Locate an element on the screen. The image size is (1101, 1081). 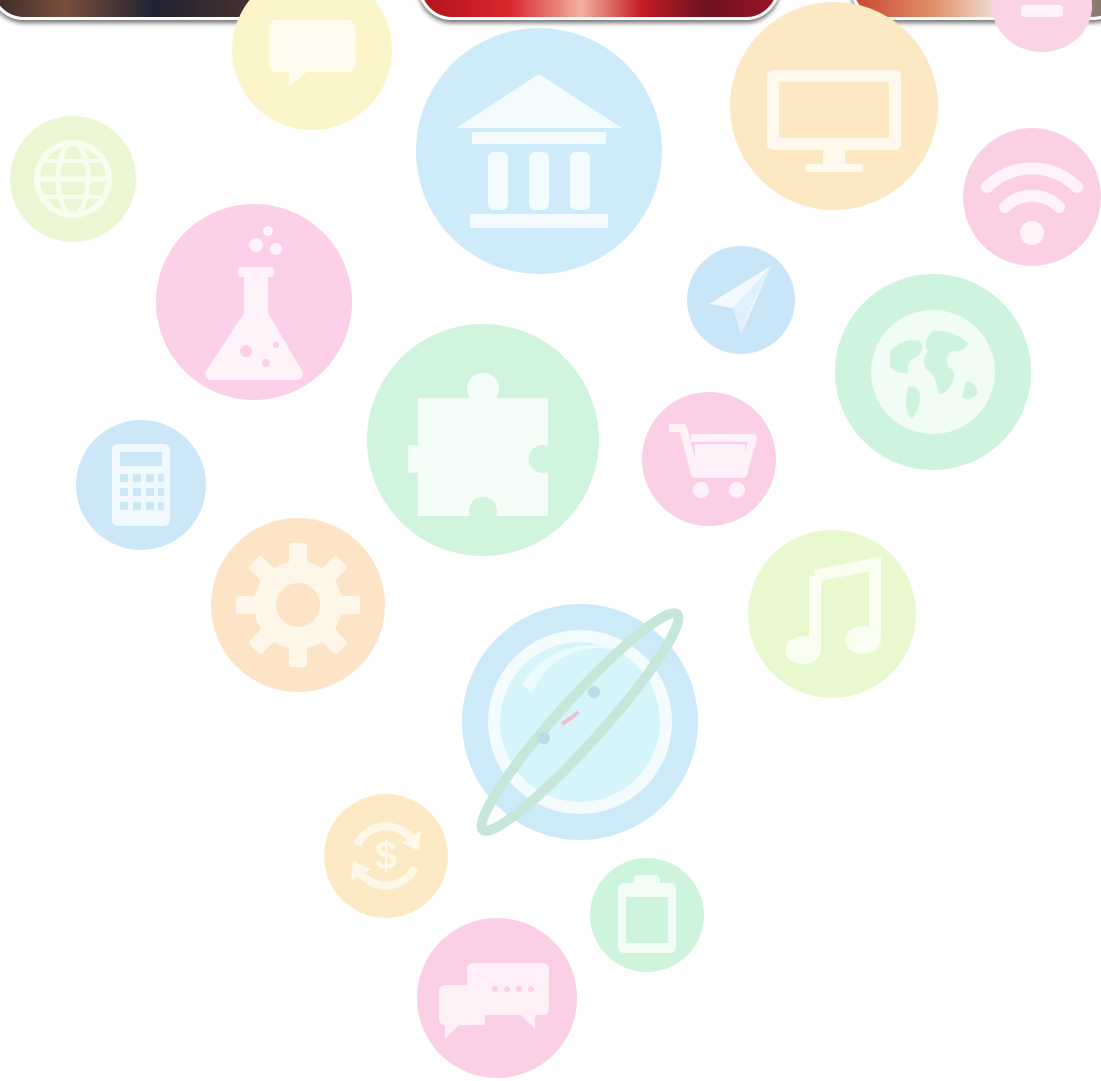
shopping-cart-icon is located at coordinates (709, 459).